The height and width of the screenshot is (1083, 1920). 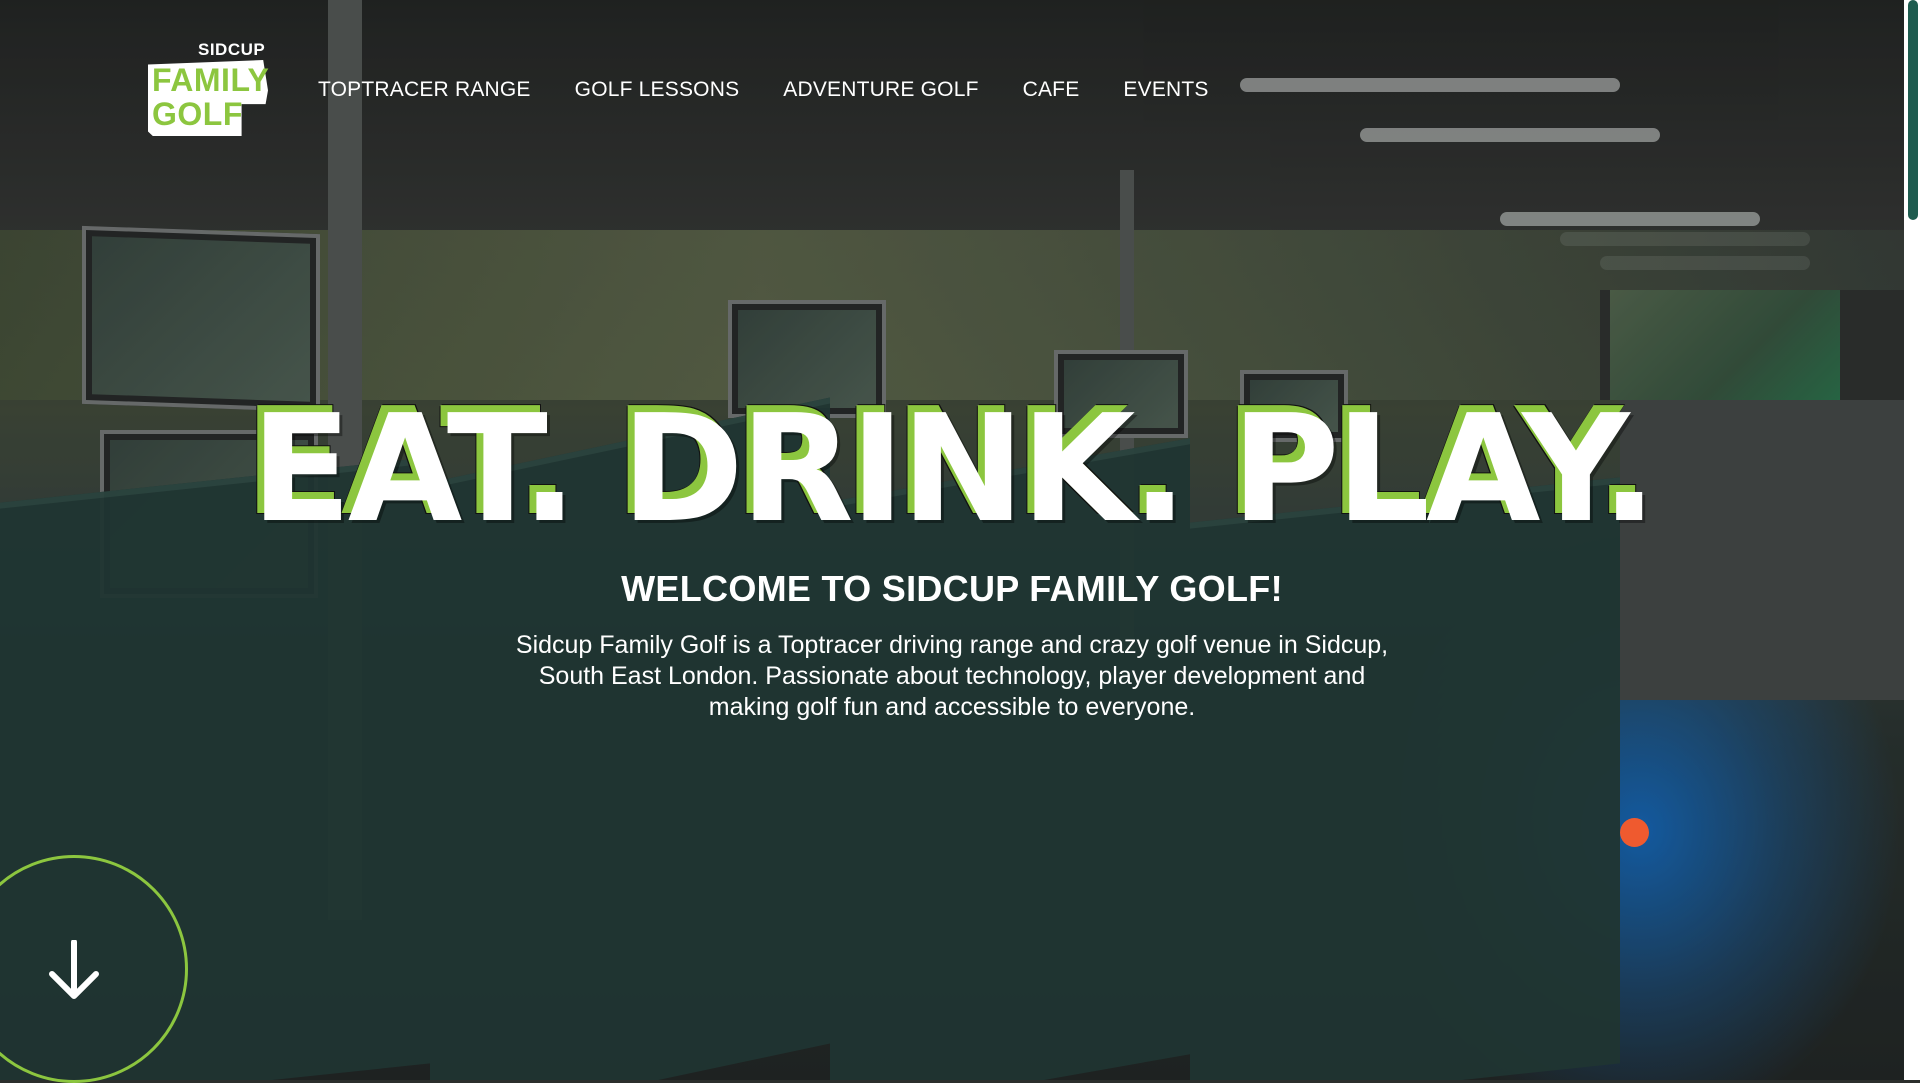 What do you see at coordinates (232, 49) in the screenshot?
I see `logo-text-top: SIDCUP` at bounding box center [232, 49].